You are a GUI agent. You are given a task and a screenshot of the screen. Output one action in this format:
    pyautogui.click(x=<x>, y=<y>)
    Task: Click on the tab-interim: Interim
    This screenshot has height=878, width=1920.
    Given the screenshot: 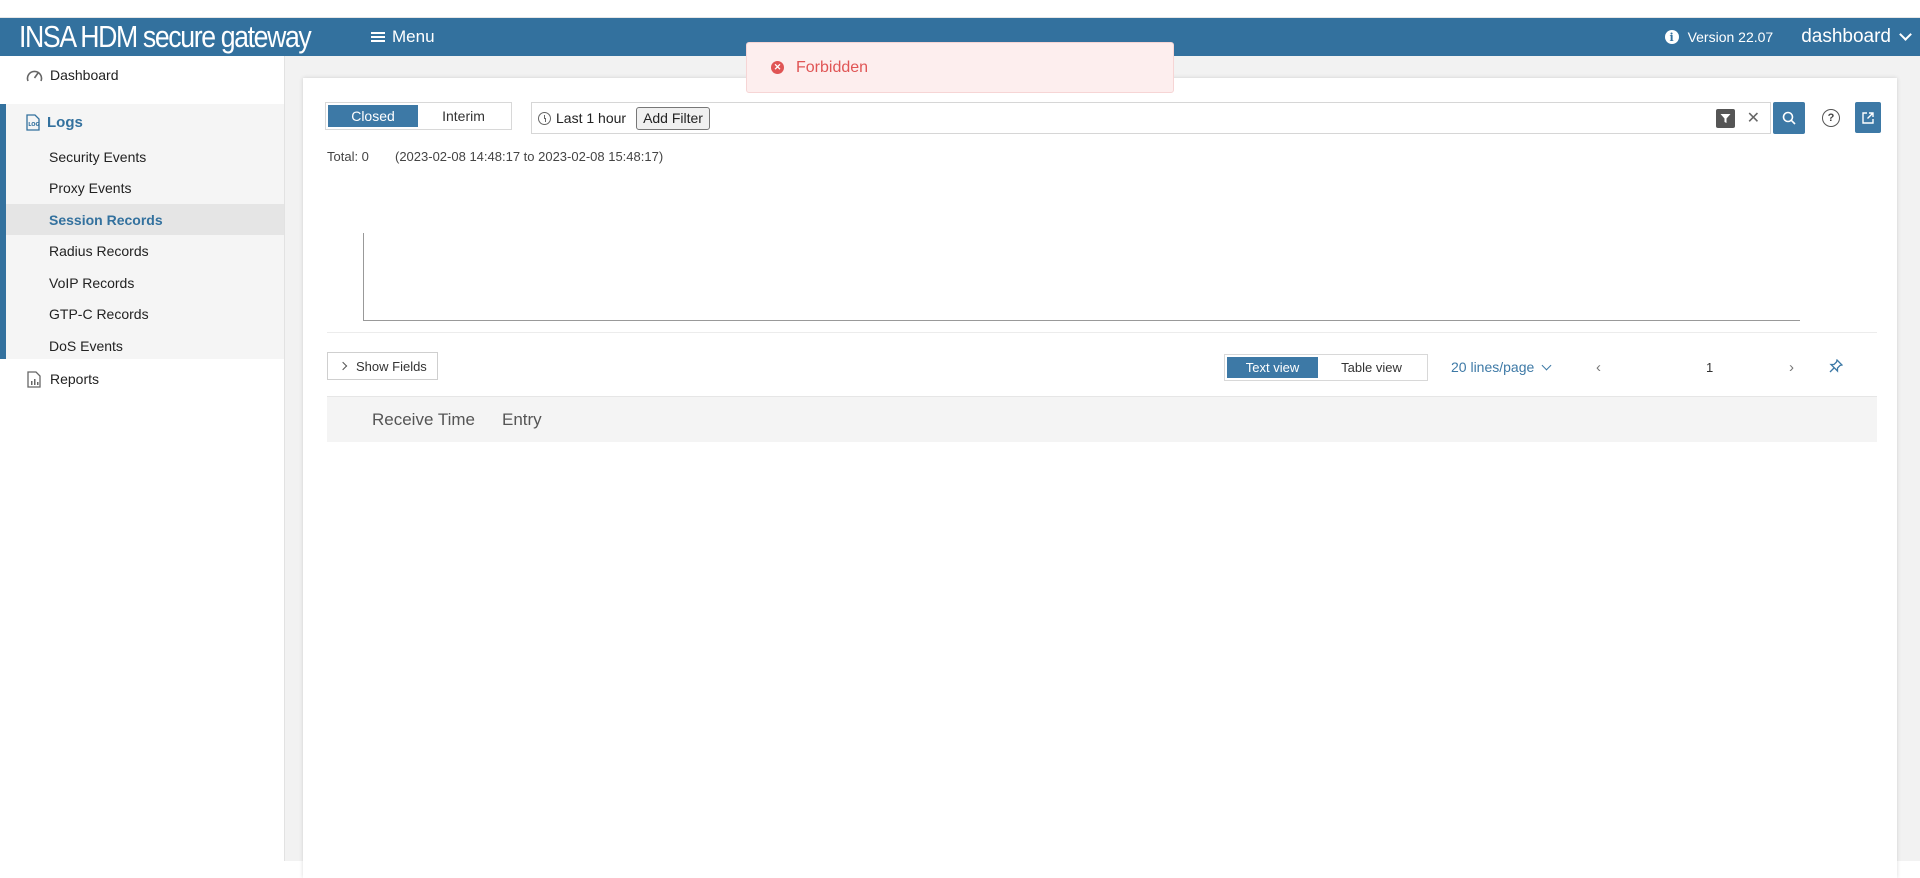 What is the action you would take?
    pyautogui.click(x=463, y=116)
    